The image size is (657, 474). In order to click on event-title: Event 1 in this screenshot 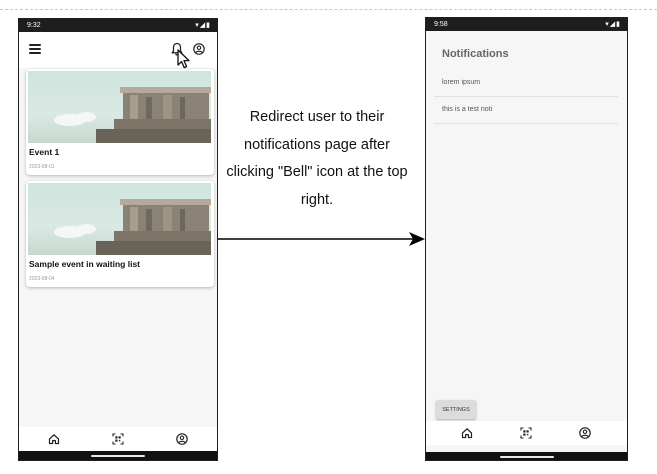, I will do `click(44, 152)`.